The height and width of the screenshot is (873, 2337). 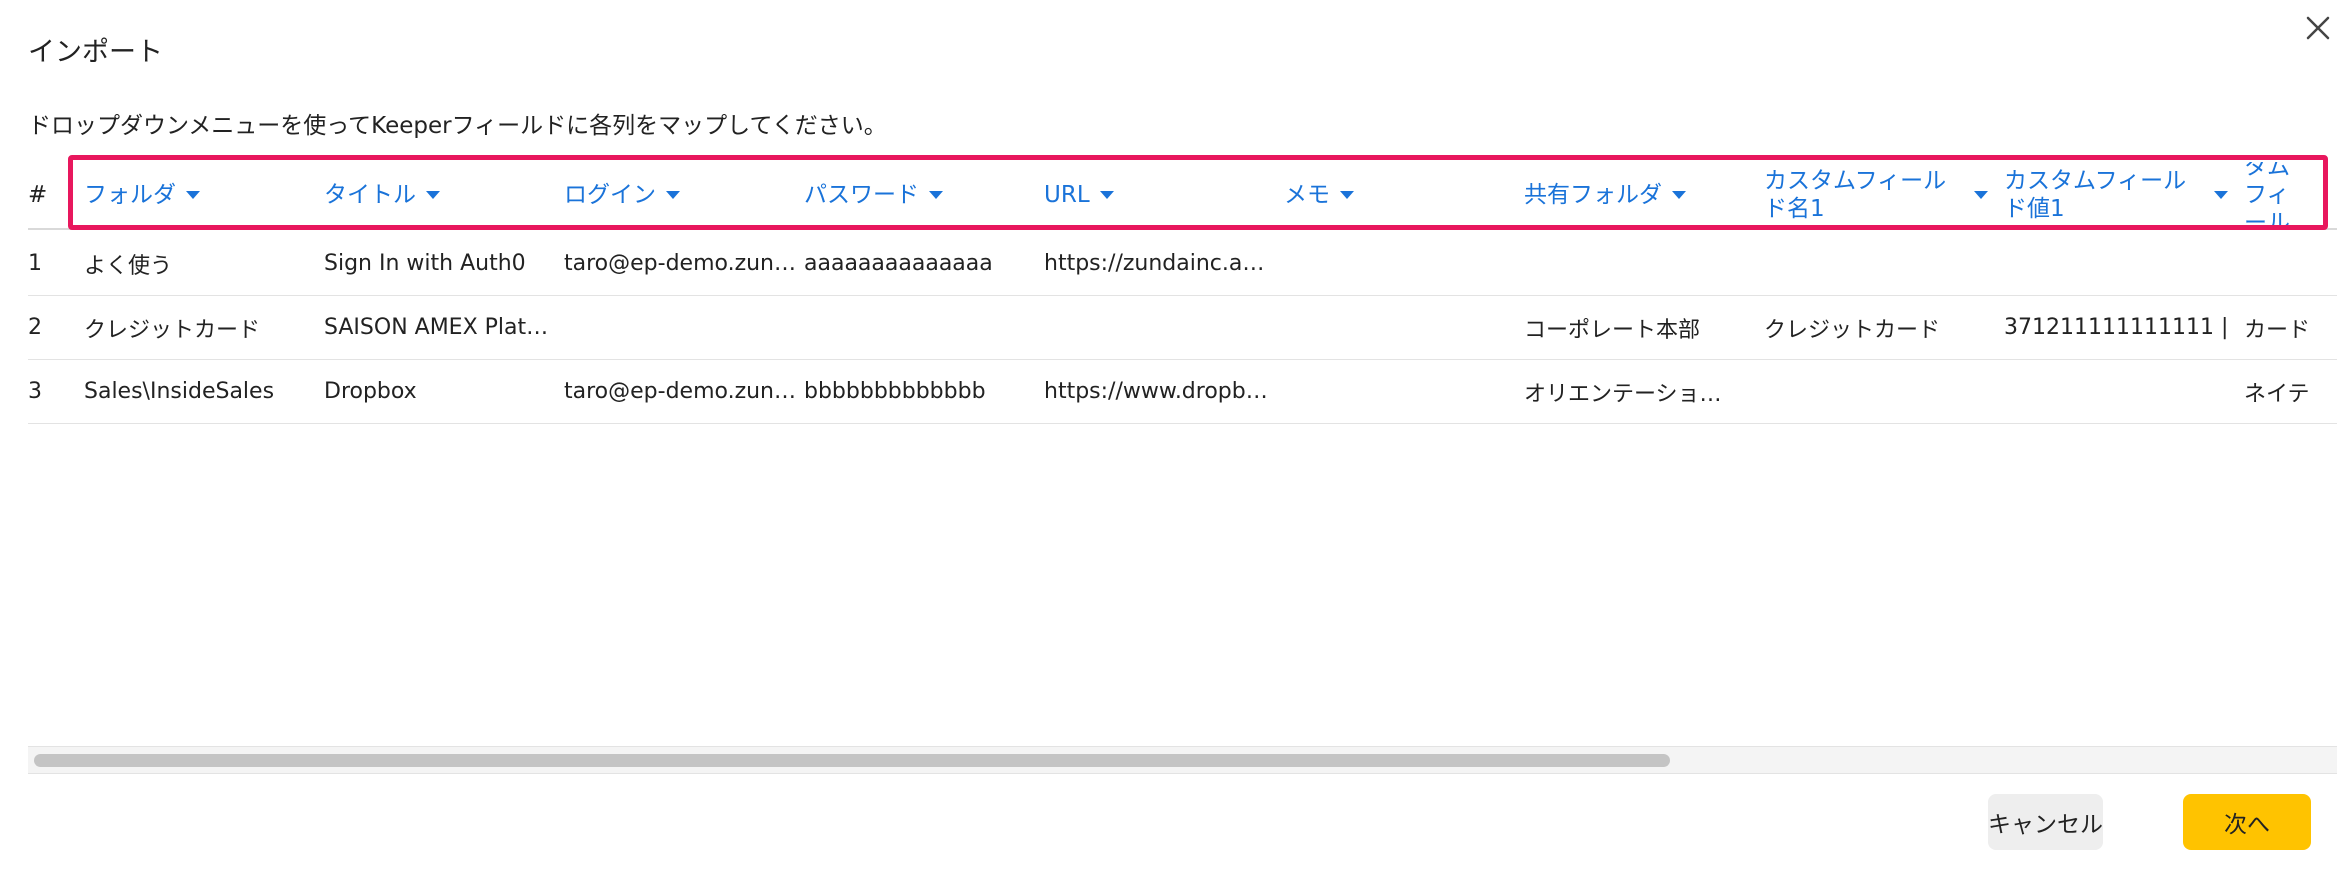 I want to click on column-mapping-dropdown-custom-field-name-2: カスタムフィールド名, so click(x=2290, y=195).